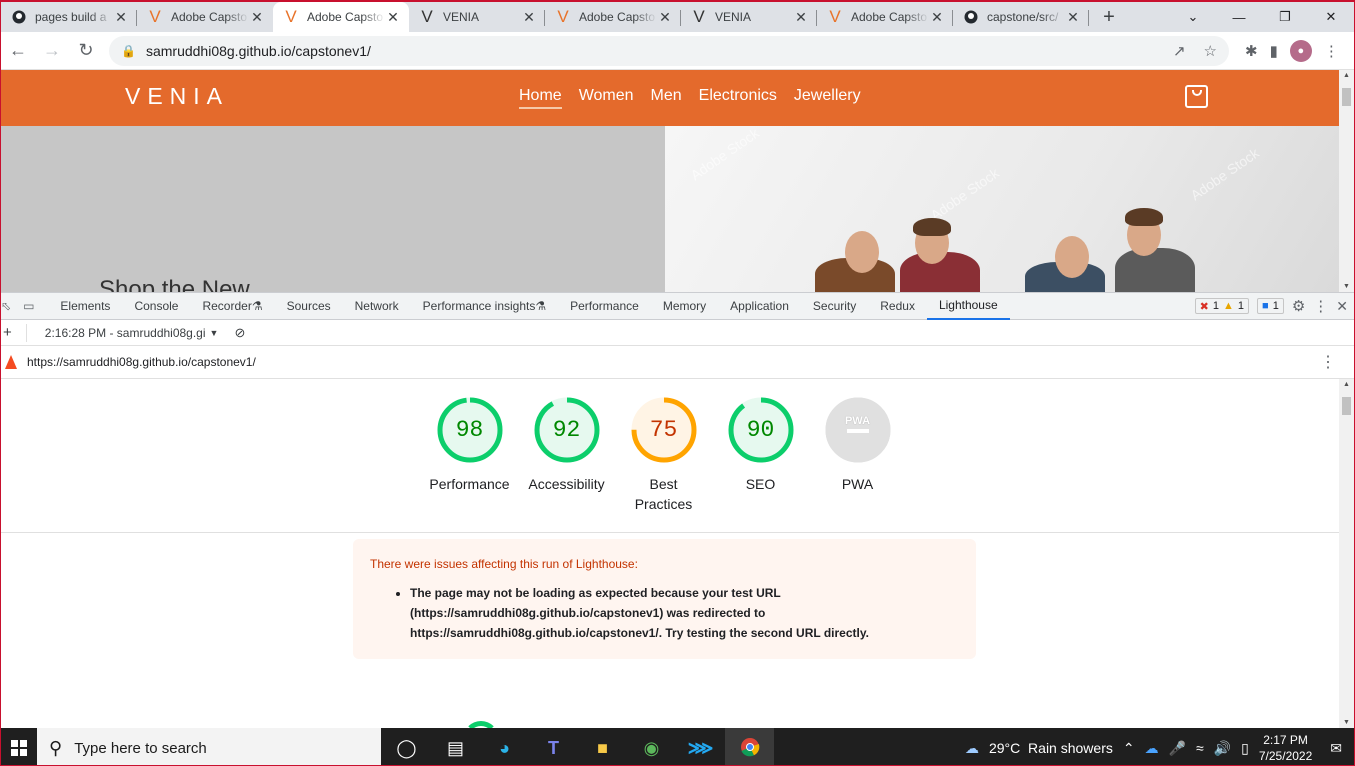 This screenshot has width=1355, height=766. I want to click on devtools-tab-network: Network, so click(377, 306).